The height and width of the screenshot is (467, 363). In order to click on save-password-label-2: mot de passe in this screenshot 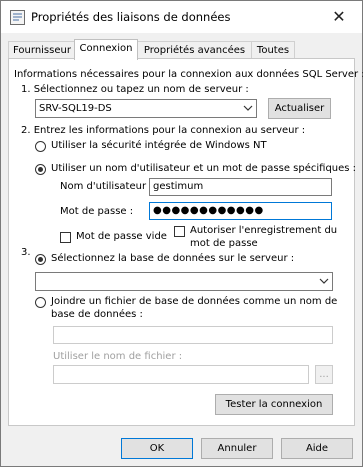, I will do `click(224, 243)`.